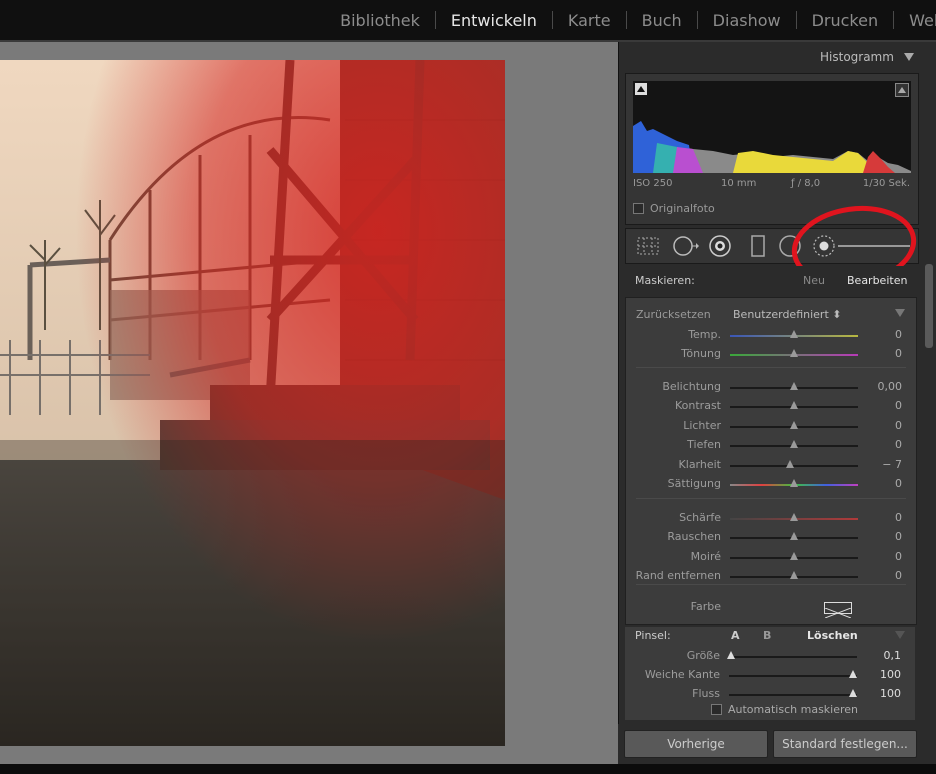  What do you see at coordinates (915, 20) in the screenshot?
I see `module-tab-web: Web` at bounding box center [915, 20].